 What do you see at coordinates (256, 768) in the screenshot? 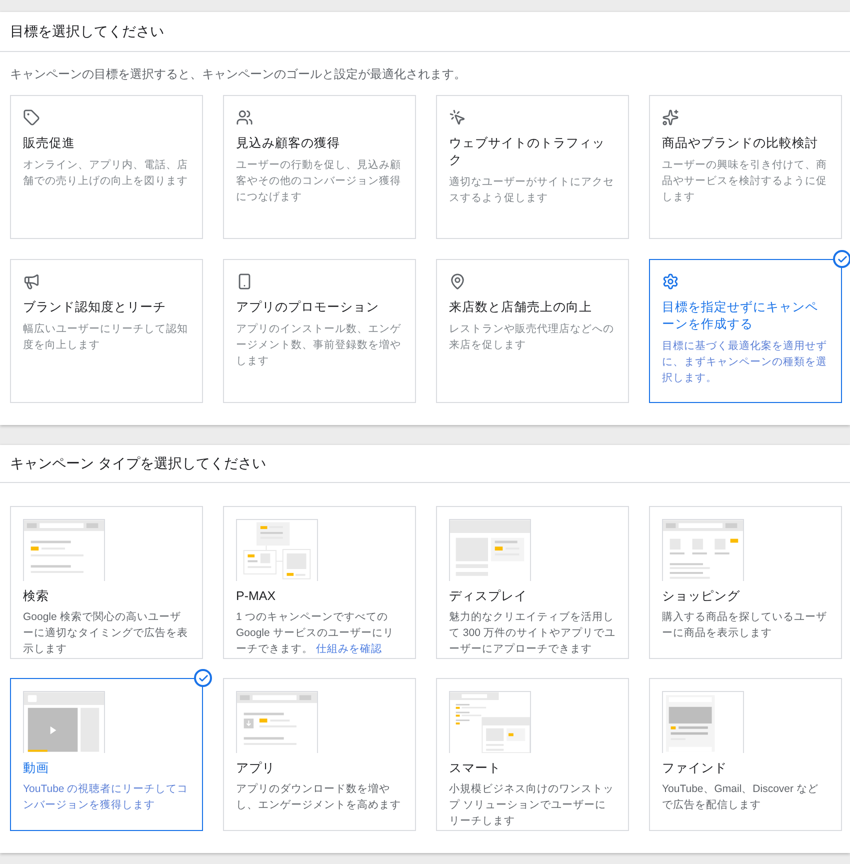
I see `campaign-type-title: アプリ` at bounding box center [256, 768].